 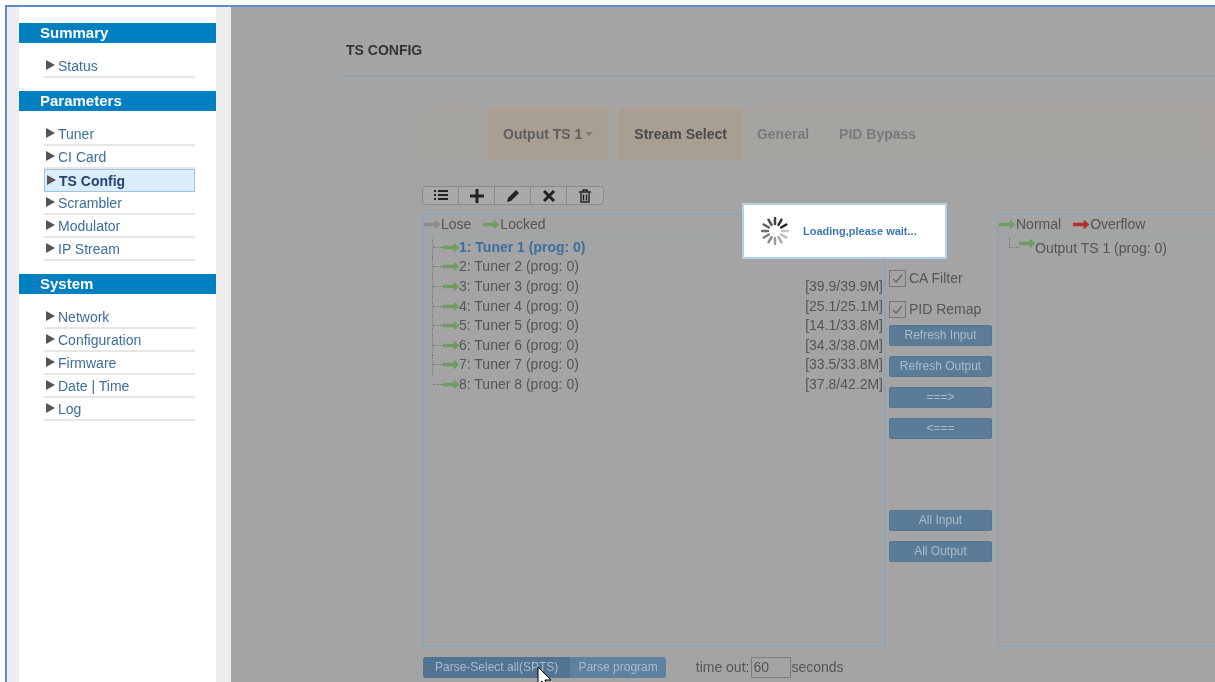 What do you see at coordinates (940, 335) in the screenshot?
I see `action-button: Refresh Input` at bounding box center [940, 335].